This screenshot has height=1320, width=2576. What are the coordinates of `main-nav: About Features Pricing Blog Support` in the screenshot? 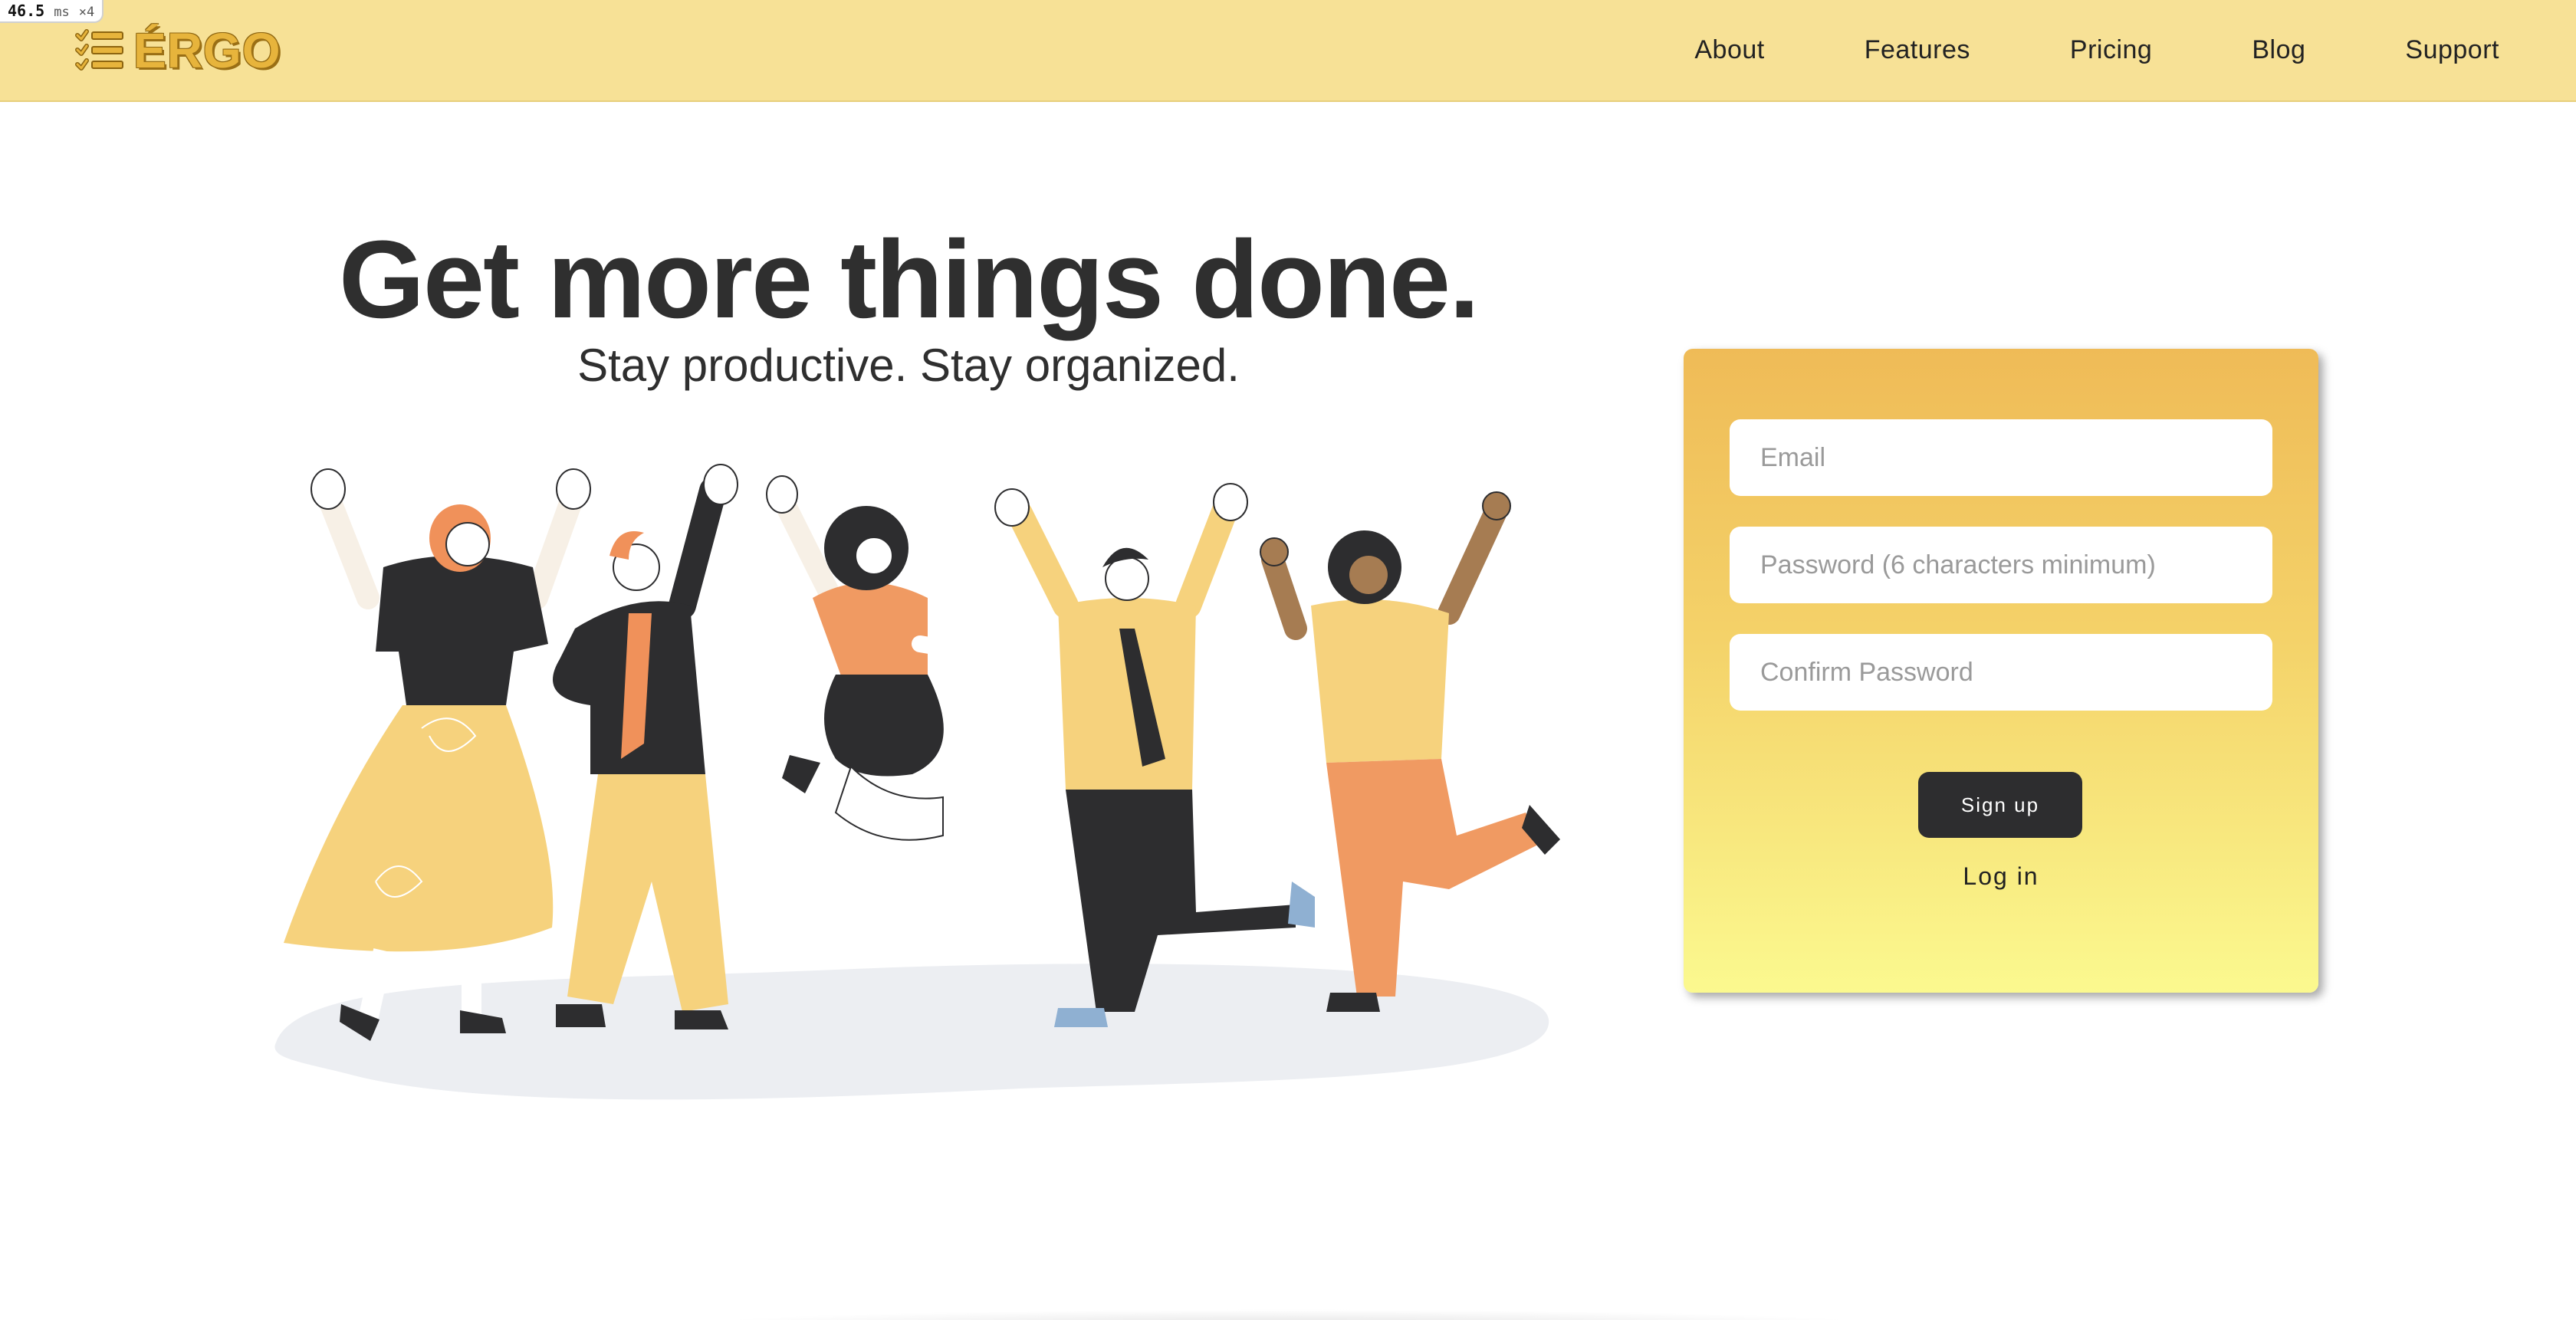 It's located at (2097, 50).